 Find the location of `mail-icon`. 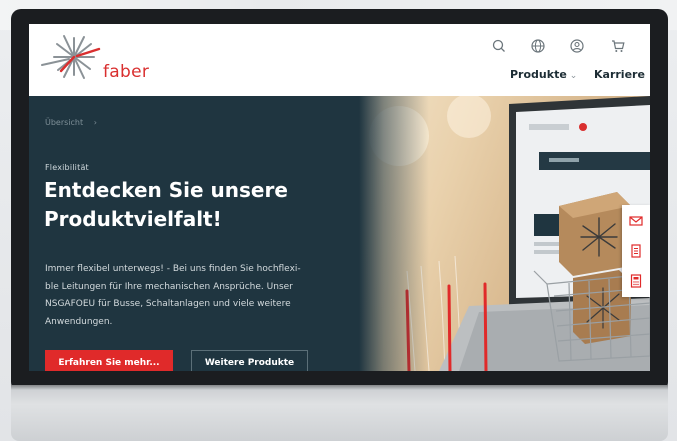

mail-icon is located at coordinates (636, 221).